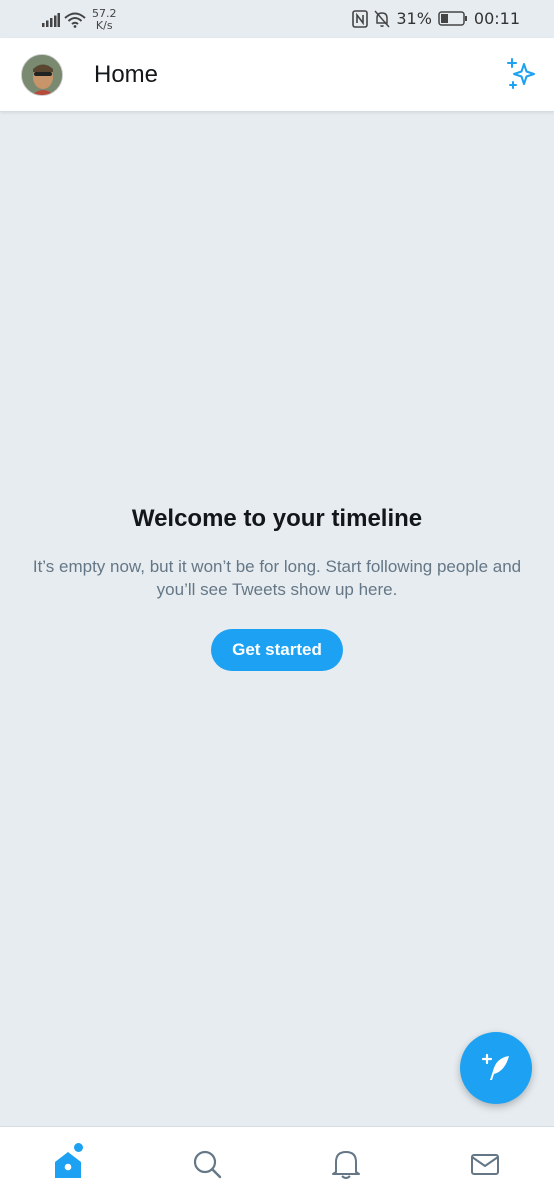 This screenshot has height=1200, width=554. I want to click on search-icon, so click(207, 1164).